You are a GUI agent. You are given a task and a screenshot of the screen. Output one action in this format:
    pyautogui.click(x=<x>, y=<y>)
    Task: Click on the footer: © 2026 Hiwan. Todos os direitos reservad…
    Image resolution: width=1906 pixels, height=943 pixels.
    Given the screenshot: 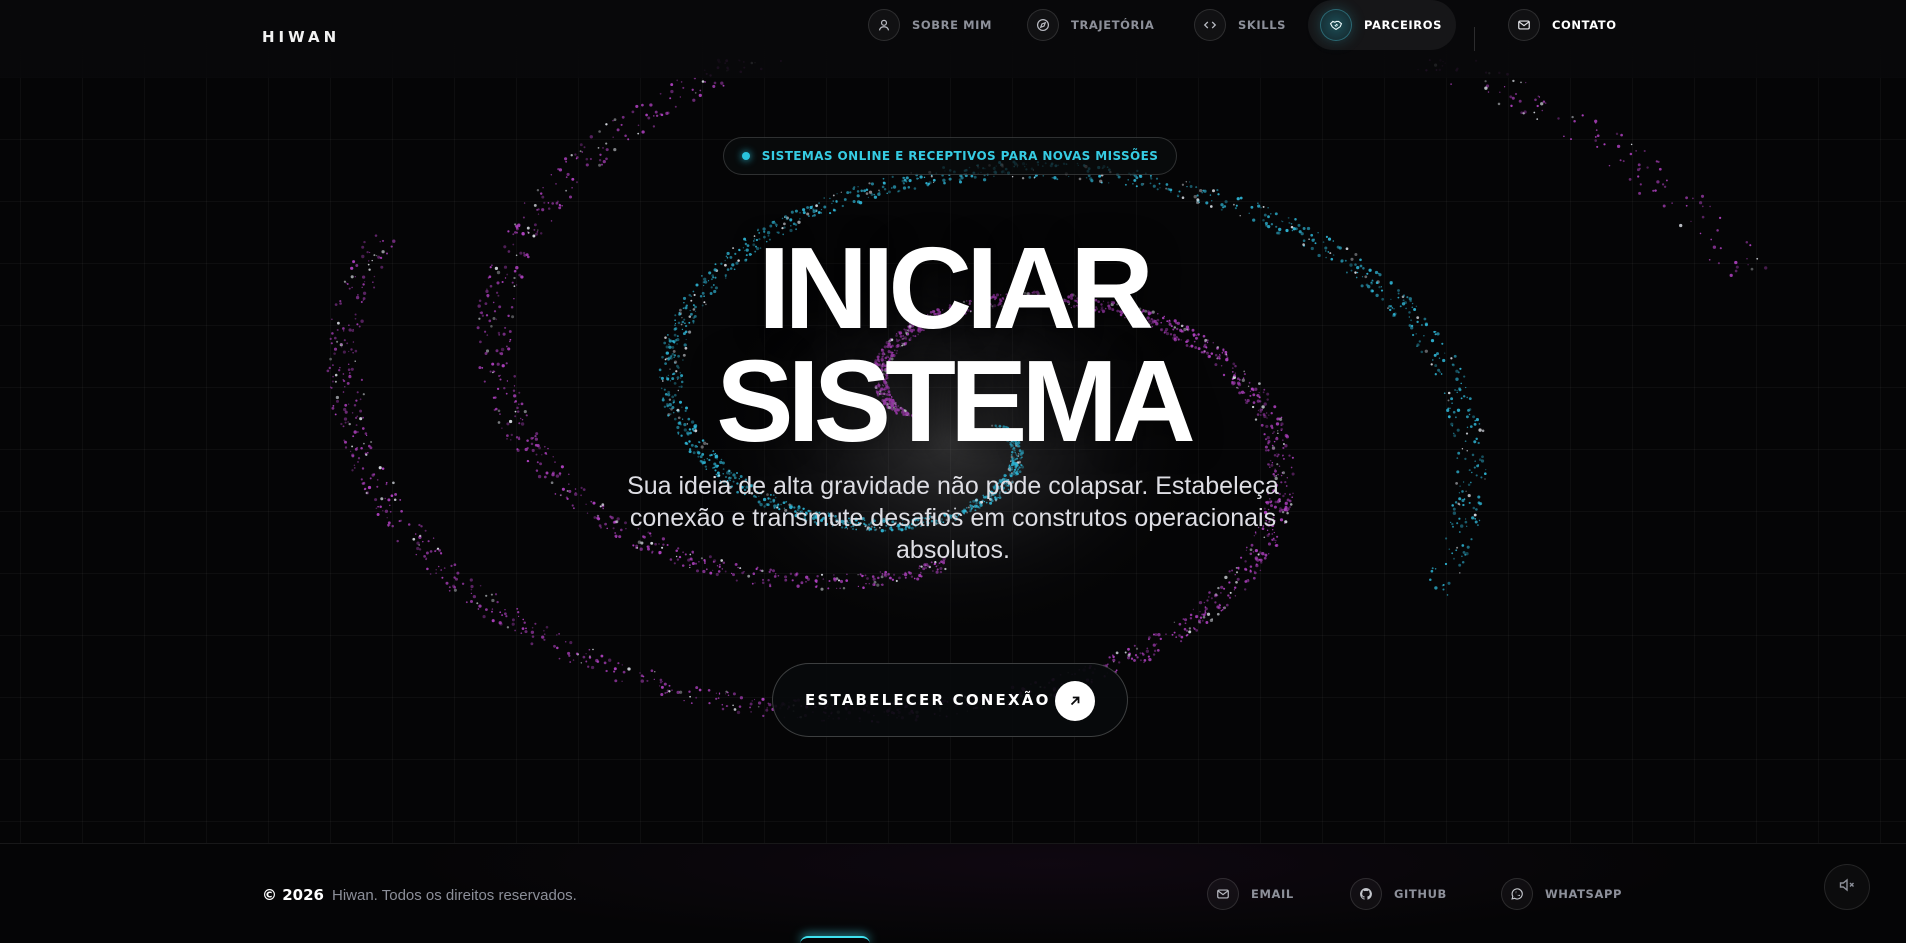 What is the action you would take?
    pyautogui.click(x=953, y=893)
    